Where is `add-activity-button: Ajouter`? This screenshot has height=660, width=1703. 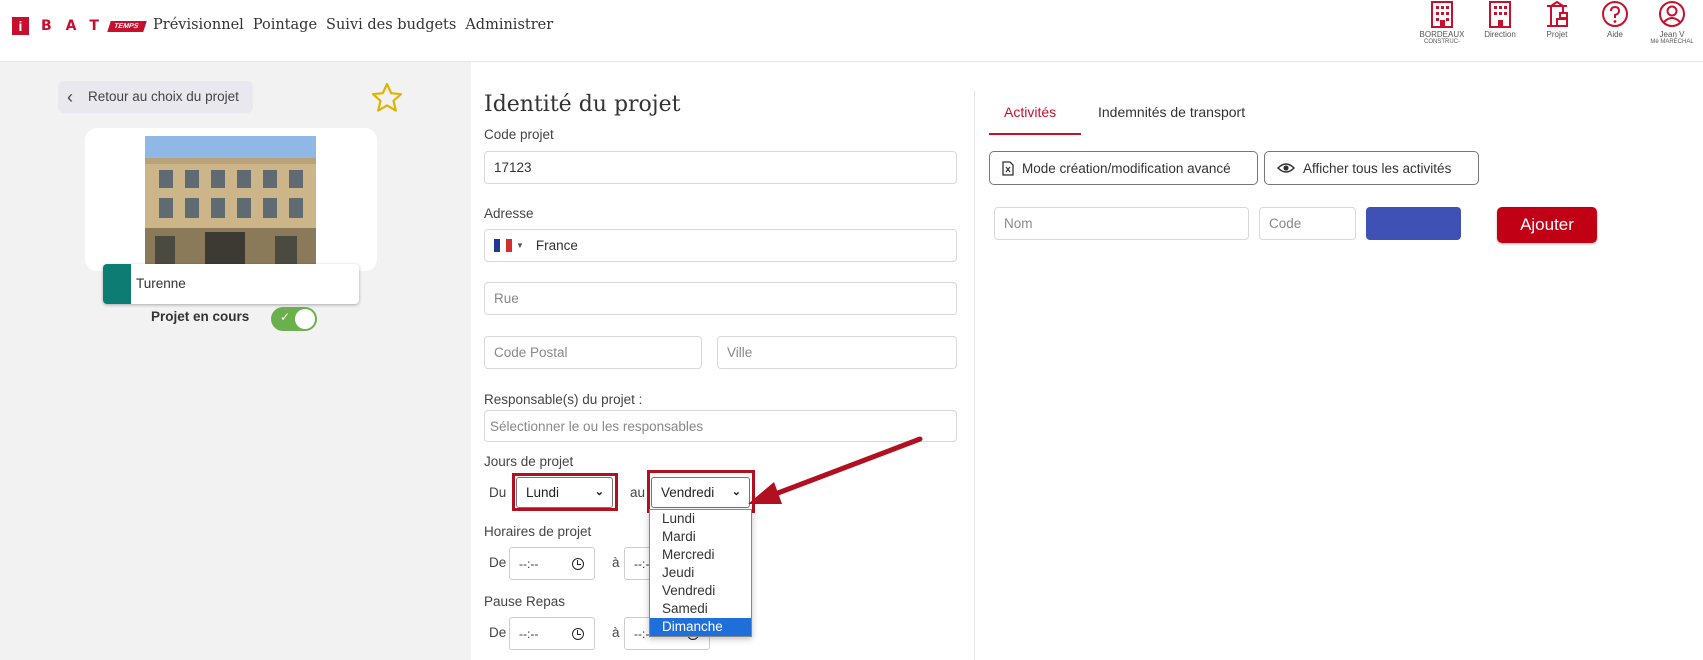 add-activity-button: Ajouter is located at coordinates (1547, 225).